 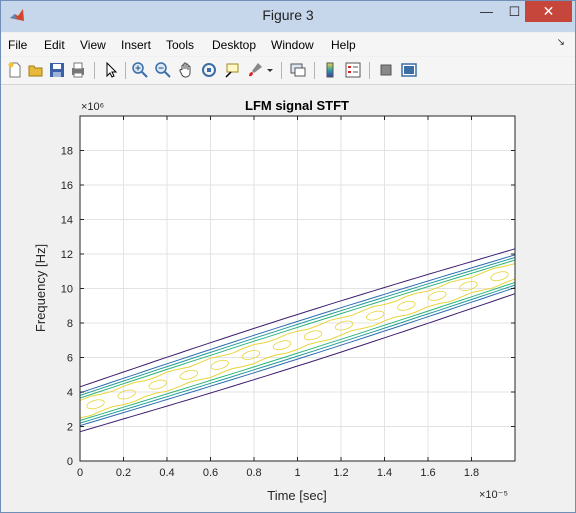 I want to click on x-tick-label: 0.4, so click(x=166, y=473).